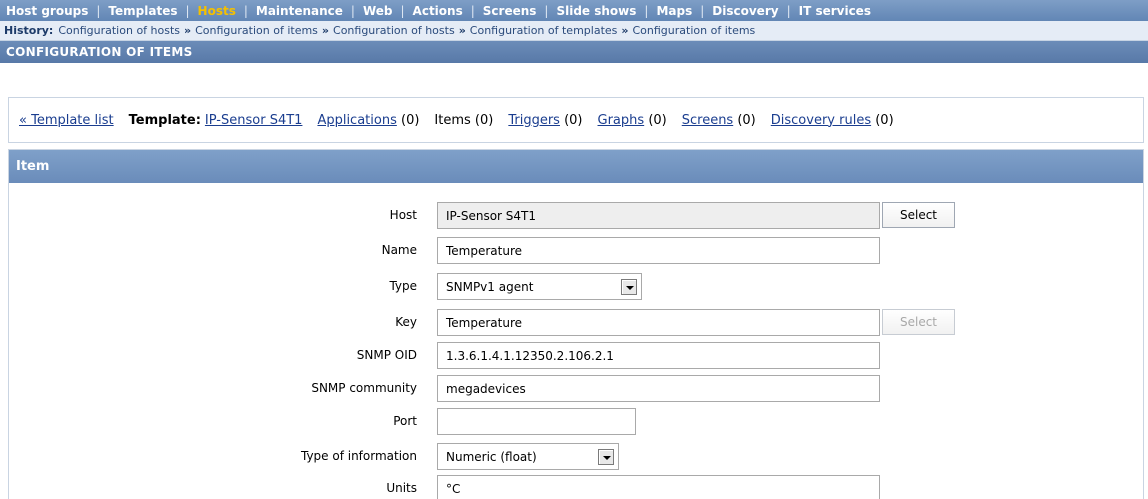 Image resolution: width=1148 pixels, height=499 pixels. Describe the element at coordinates (746, 120) in the screenshot. I see `screens-count: (0)` at that location.